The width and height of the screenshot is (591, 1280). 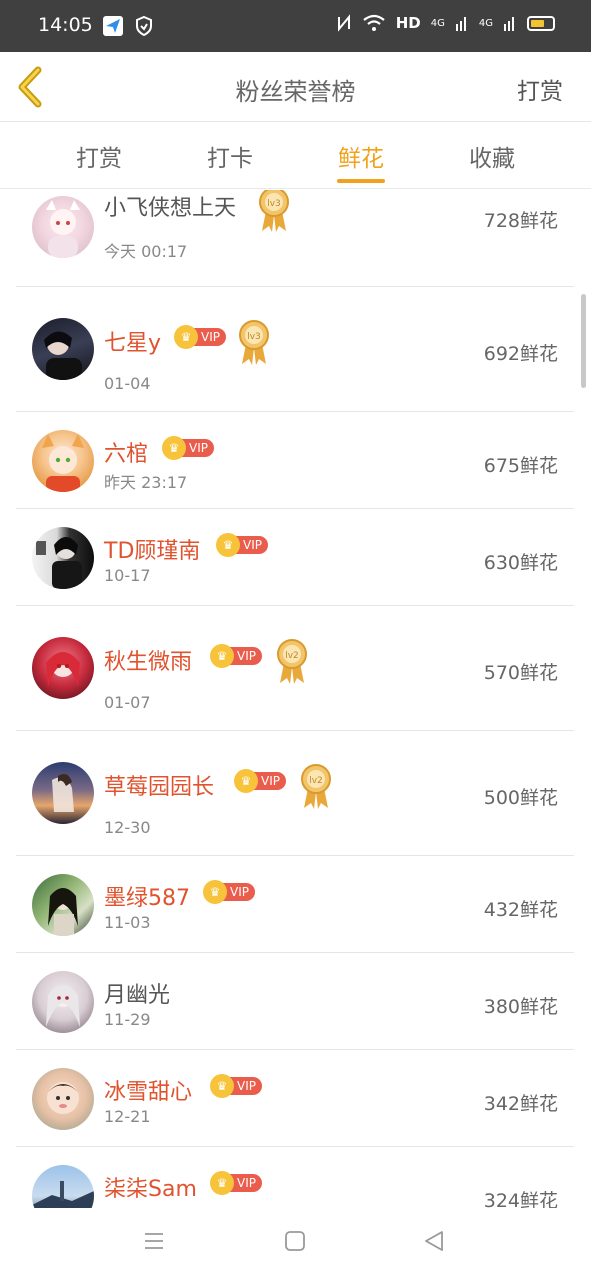 I want to click on flower-count: 692鲜花, so click(x=520, y=354).